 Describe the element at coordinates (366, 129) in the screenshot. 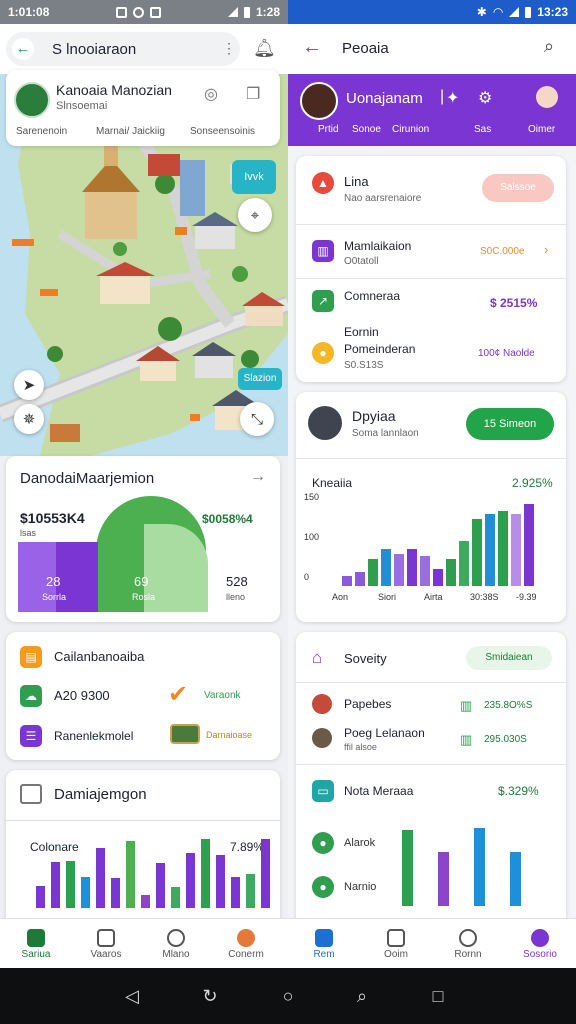

I see `banner-tab: Sonoe` at that location.